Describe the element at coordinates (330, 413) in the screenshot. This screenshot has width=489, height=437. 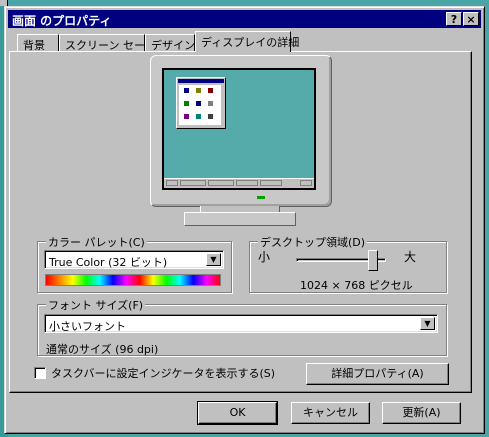
I see `cancel-button: キャンセル` at that location.